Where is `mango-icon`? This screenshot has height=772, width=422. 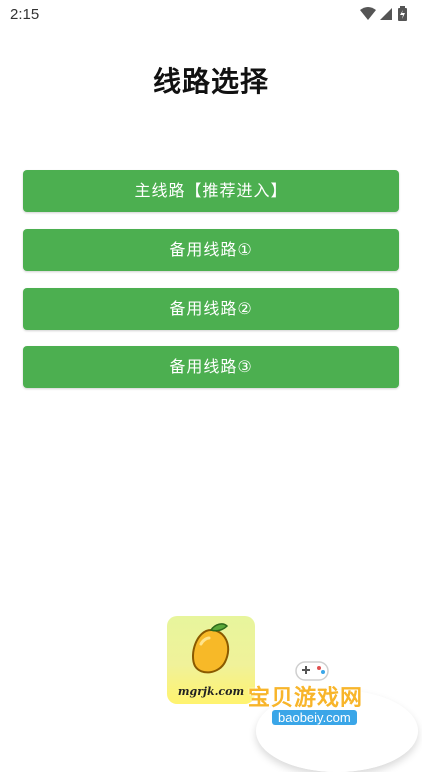 mango-icon is located at coordinates (211, 648).